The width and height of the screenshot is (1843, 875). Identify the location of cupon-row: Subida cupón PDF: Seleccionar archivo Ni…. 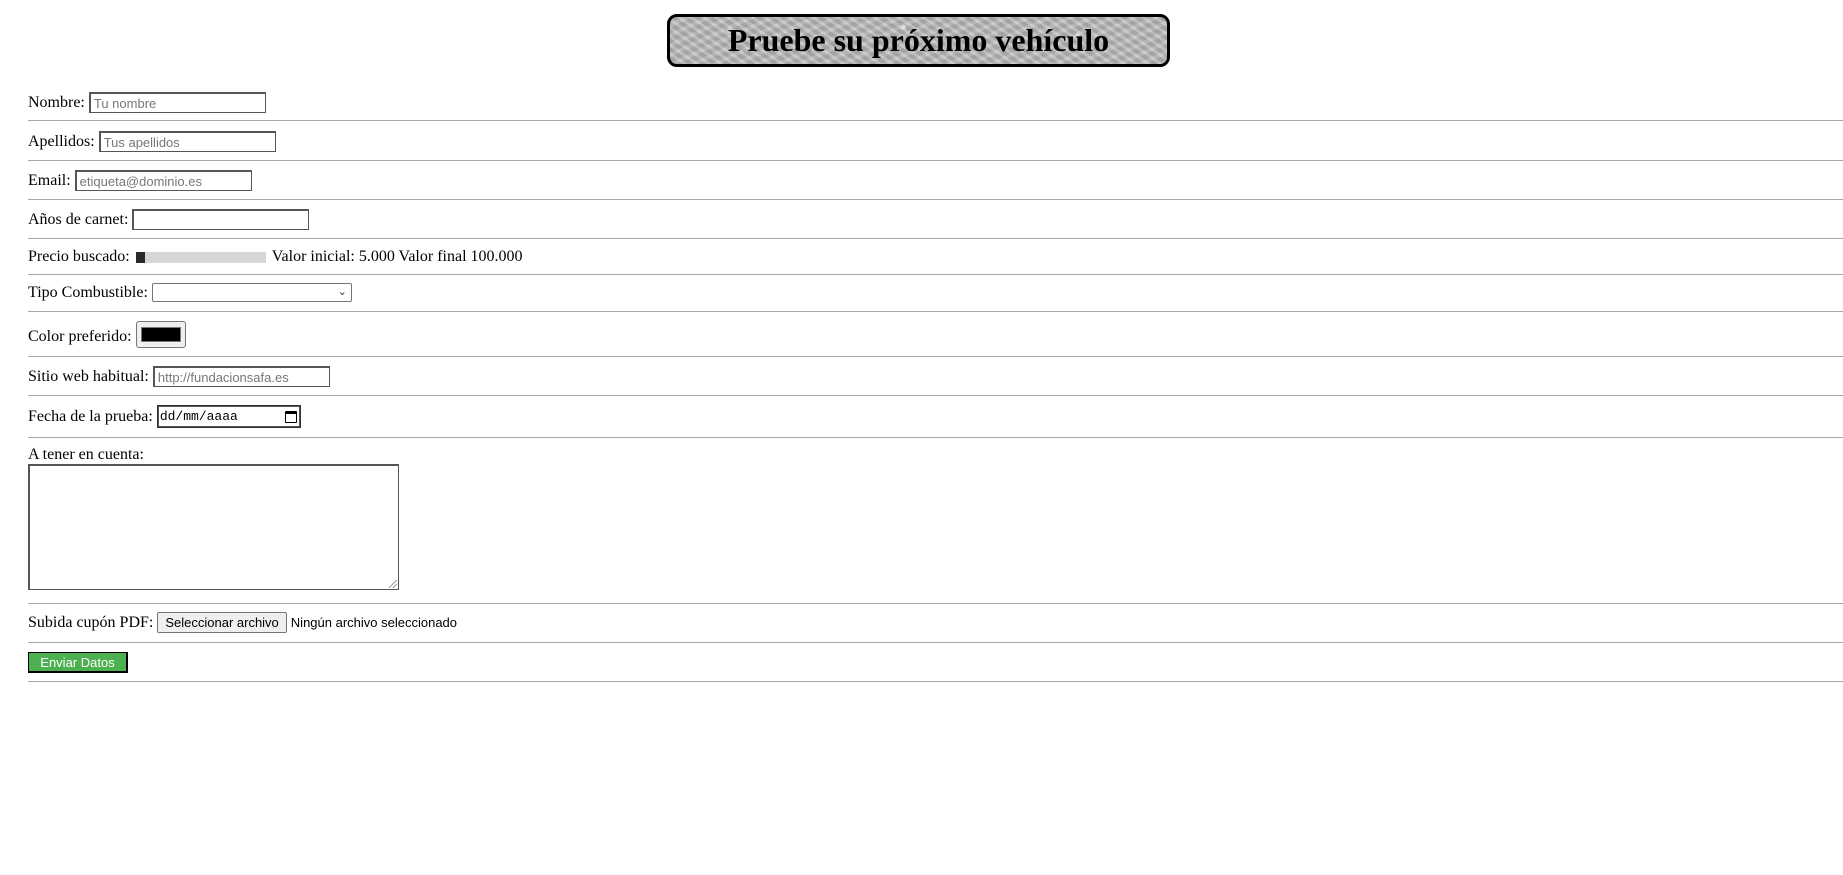
(242, 622).